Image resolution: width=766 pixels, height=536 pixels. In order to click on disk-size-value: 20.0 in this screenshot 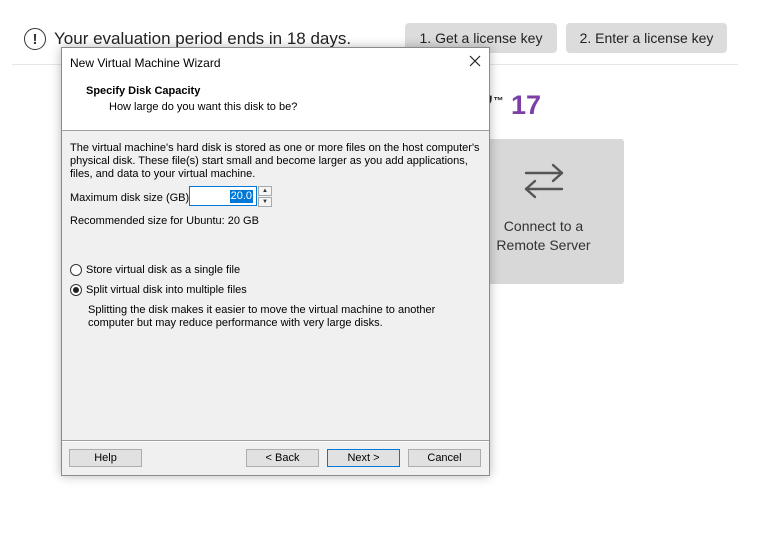, I will do `click(241, 196)`.